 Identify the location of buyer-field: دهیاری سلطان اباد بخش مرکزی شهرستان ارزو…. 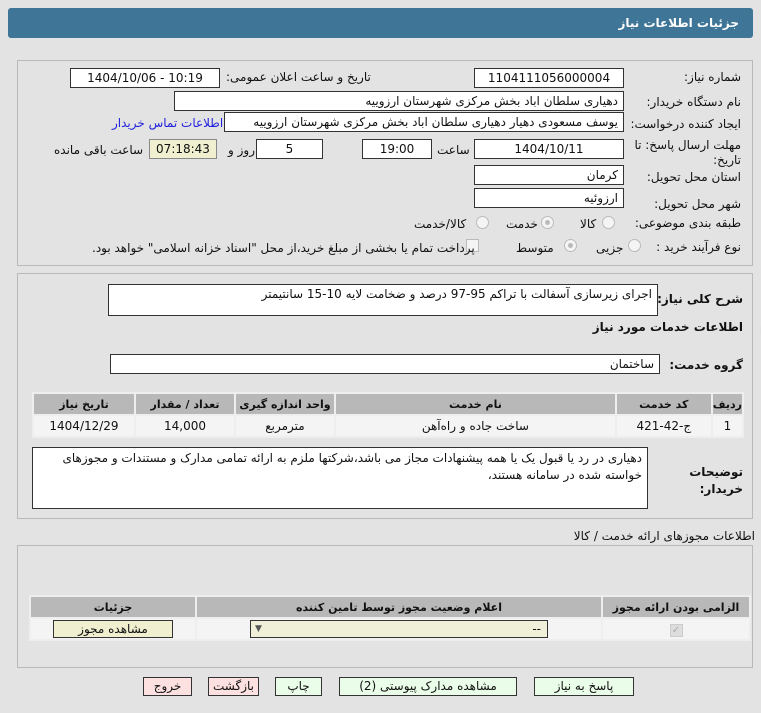
(399, 101).